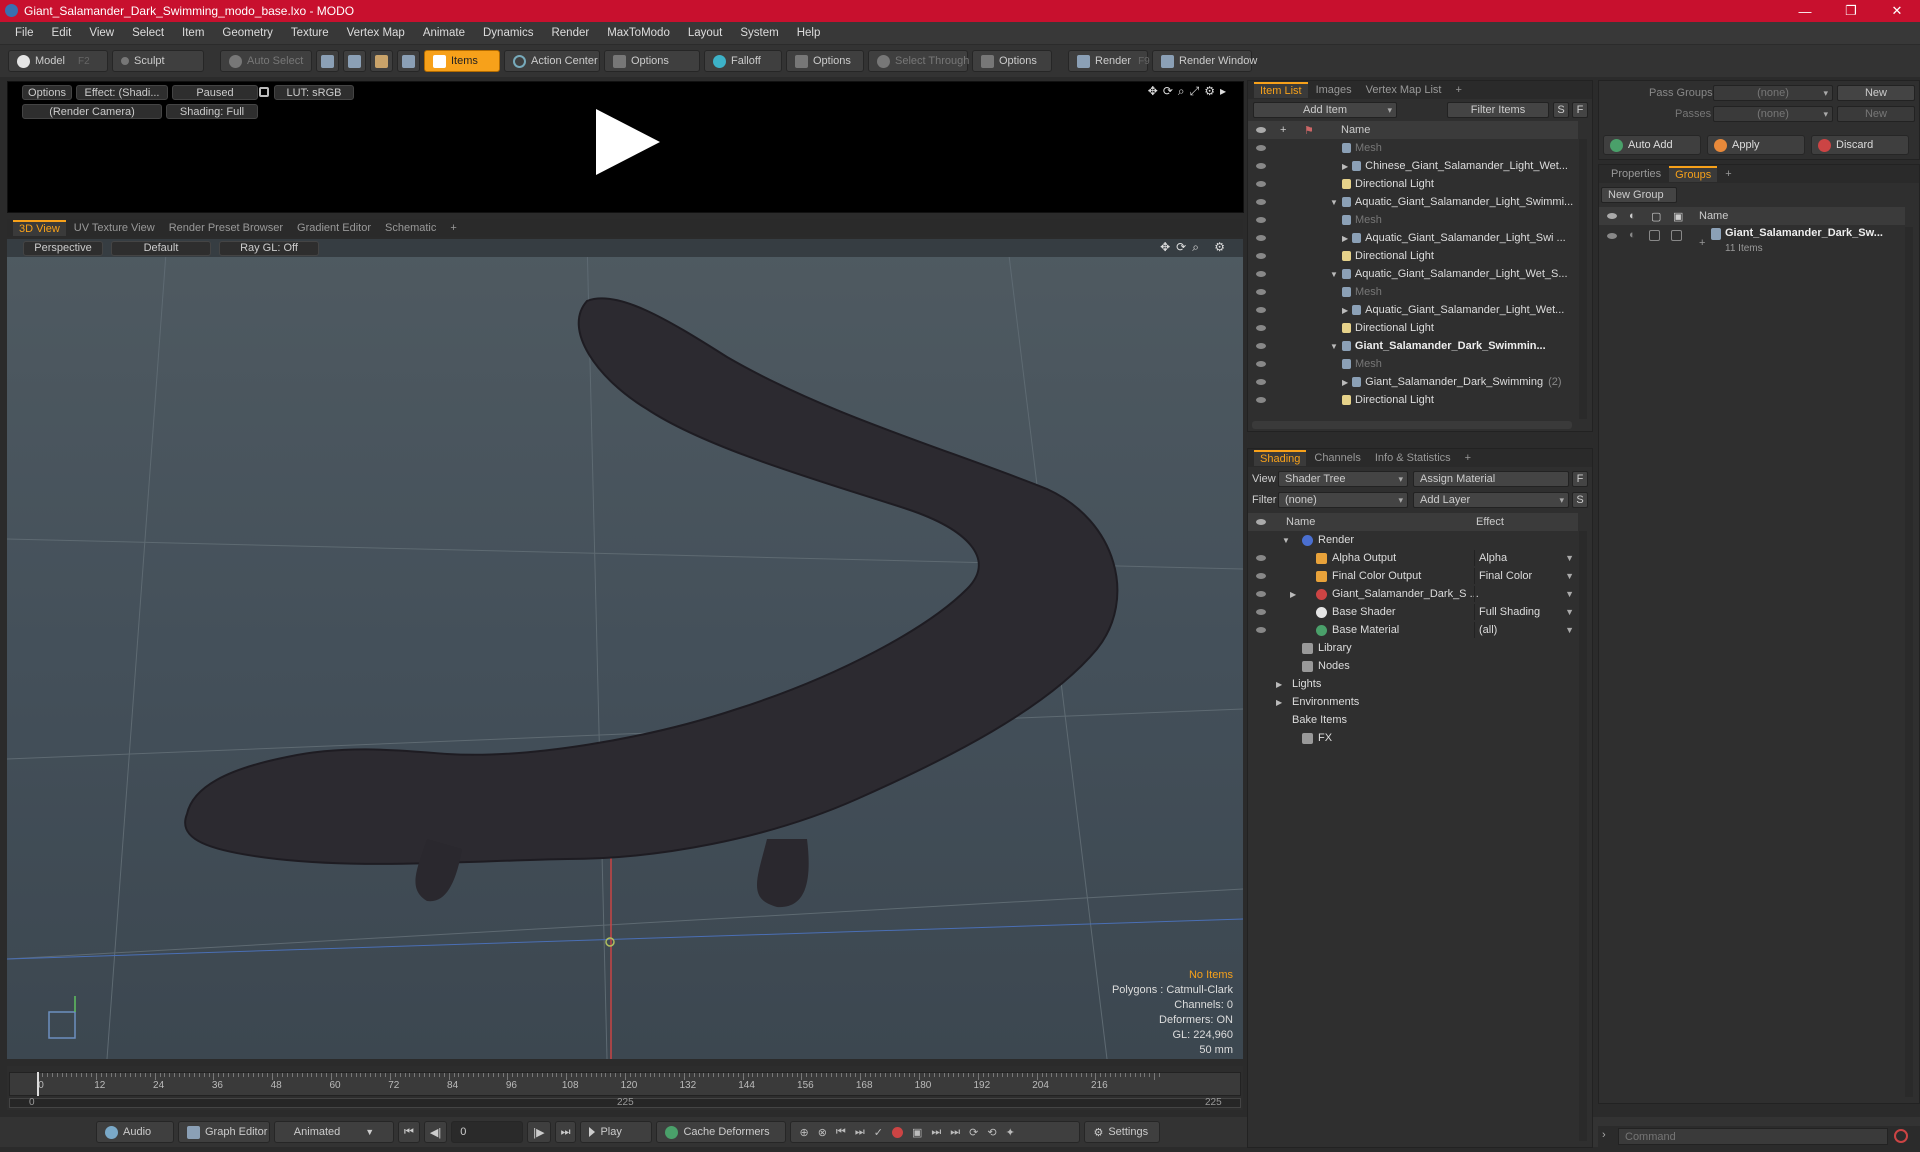 The width and height of the screenshot is (1920, 1152). Describe the element at coordinates (1612, 236) in the screenshot. I see `group-eye-icon` at that location.